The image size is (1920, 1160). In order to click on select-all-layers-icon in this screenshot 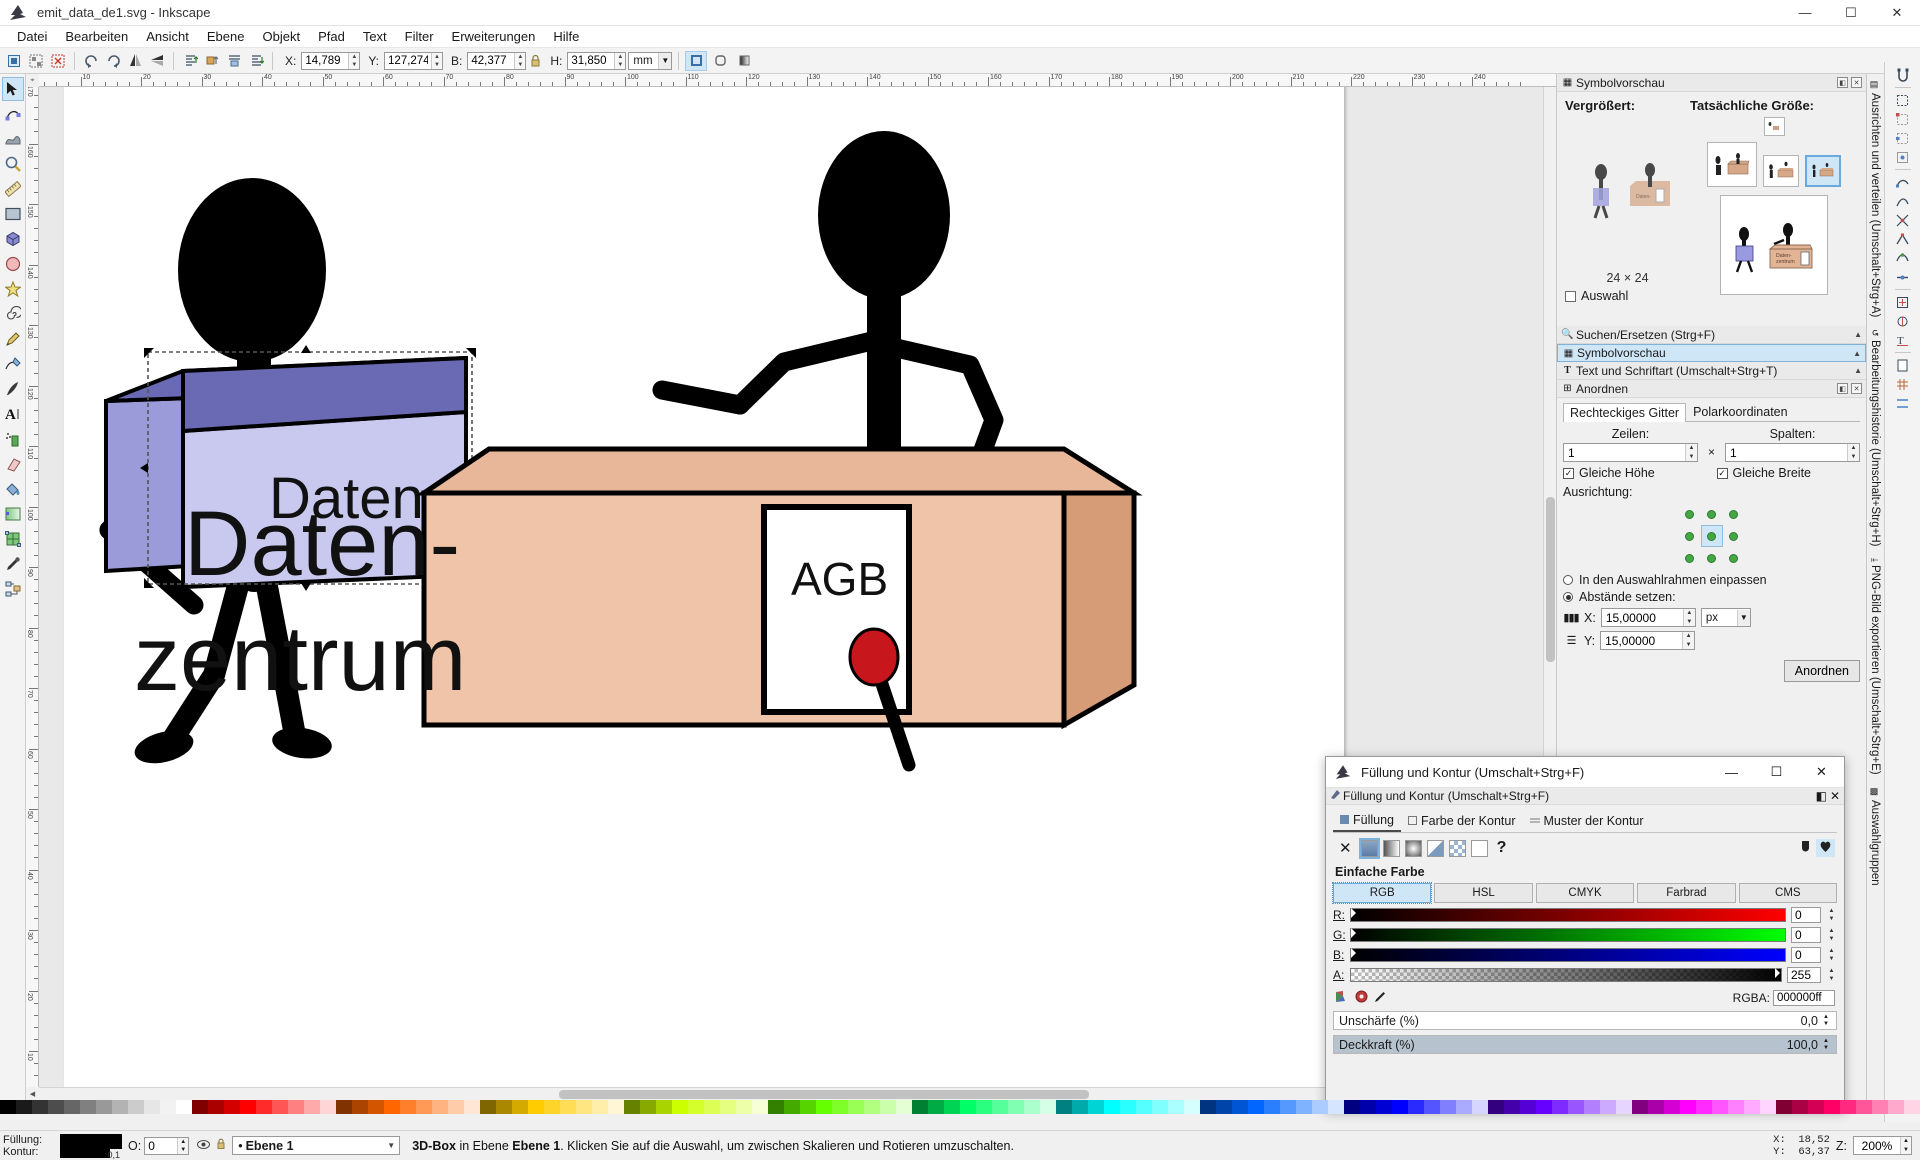, I will do `click(36, 61)`.